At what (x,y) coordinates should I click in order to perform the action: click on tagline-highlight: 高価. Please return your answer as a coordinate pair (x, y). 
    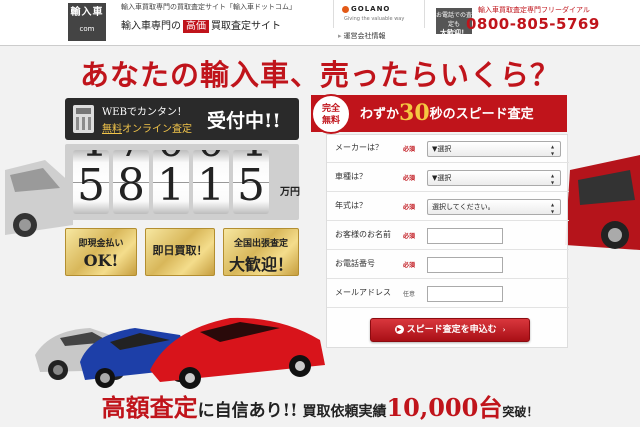
    Looking at the image, I should click on (196, 26).